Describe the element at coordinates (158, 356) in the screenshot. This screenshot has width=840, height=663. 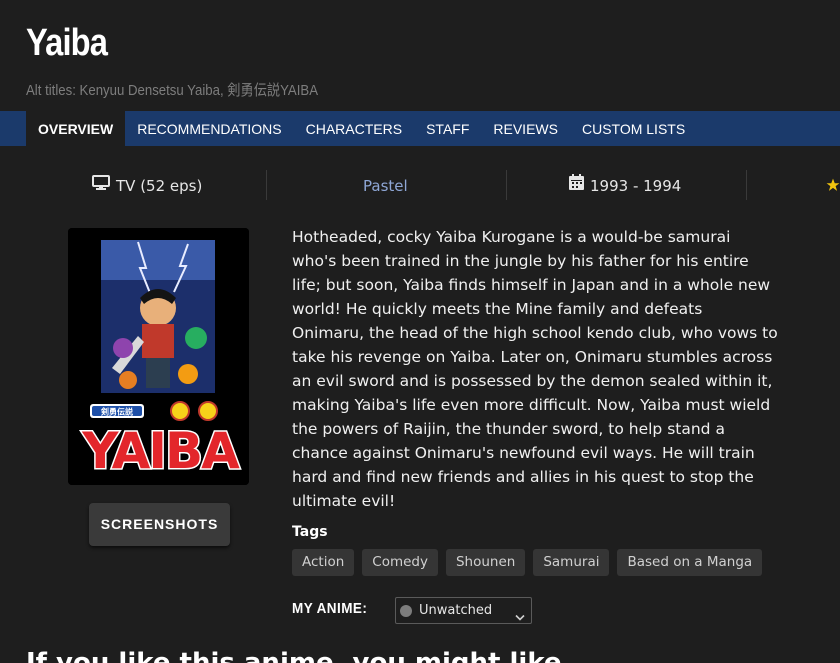
I see `poster-image: 剣勇伝説 YAIBA` at that location.